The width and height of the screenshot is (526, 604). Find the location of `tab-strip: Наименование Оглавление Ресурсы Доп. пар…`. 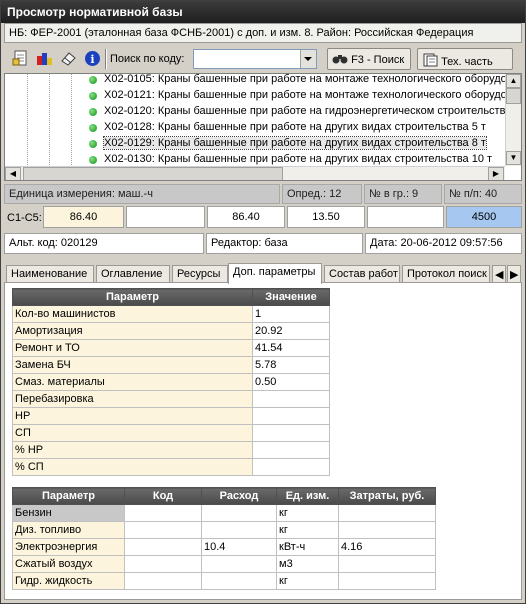

tab-strip: Наименование Оглавление Ресурсы Доп. пар… is located at coordinates (263, 273).